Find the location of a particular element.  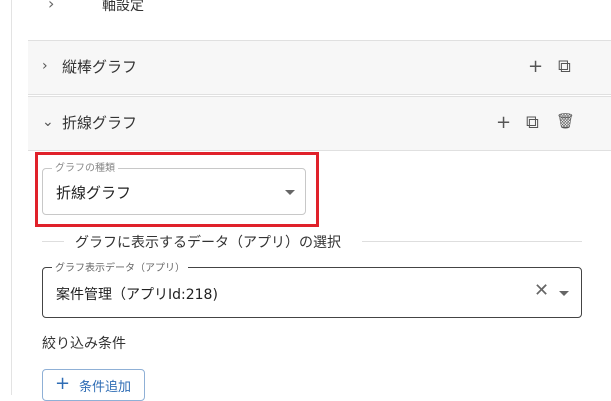

accordion-title: 縦棒グラフ is located at coordinates (100, 67).